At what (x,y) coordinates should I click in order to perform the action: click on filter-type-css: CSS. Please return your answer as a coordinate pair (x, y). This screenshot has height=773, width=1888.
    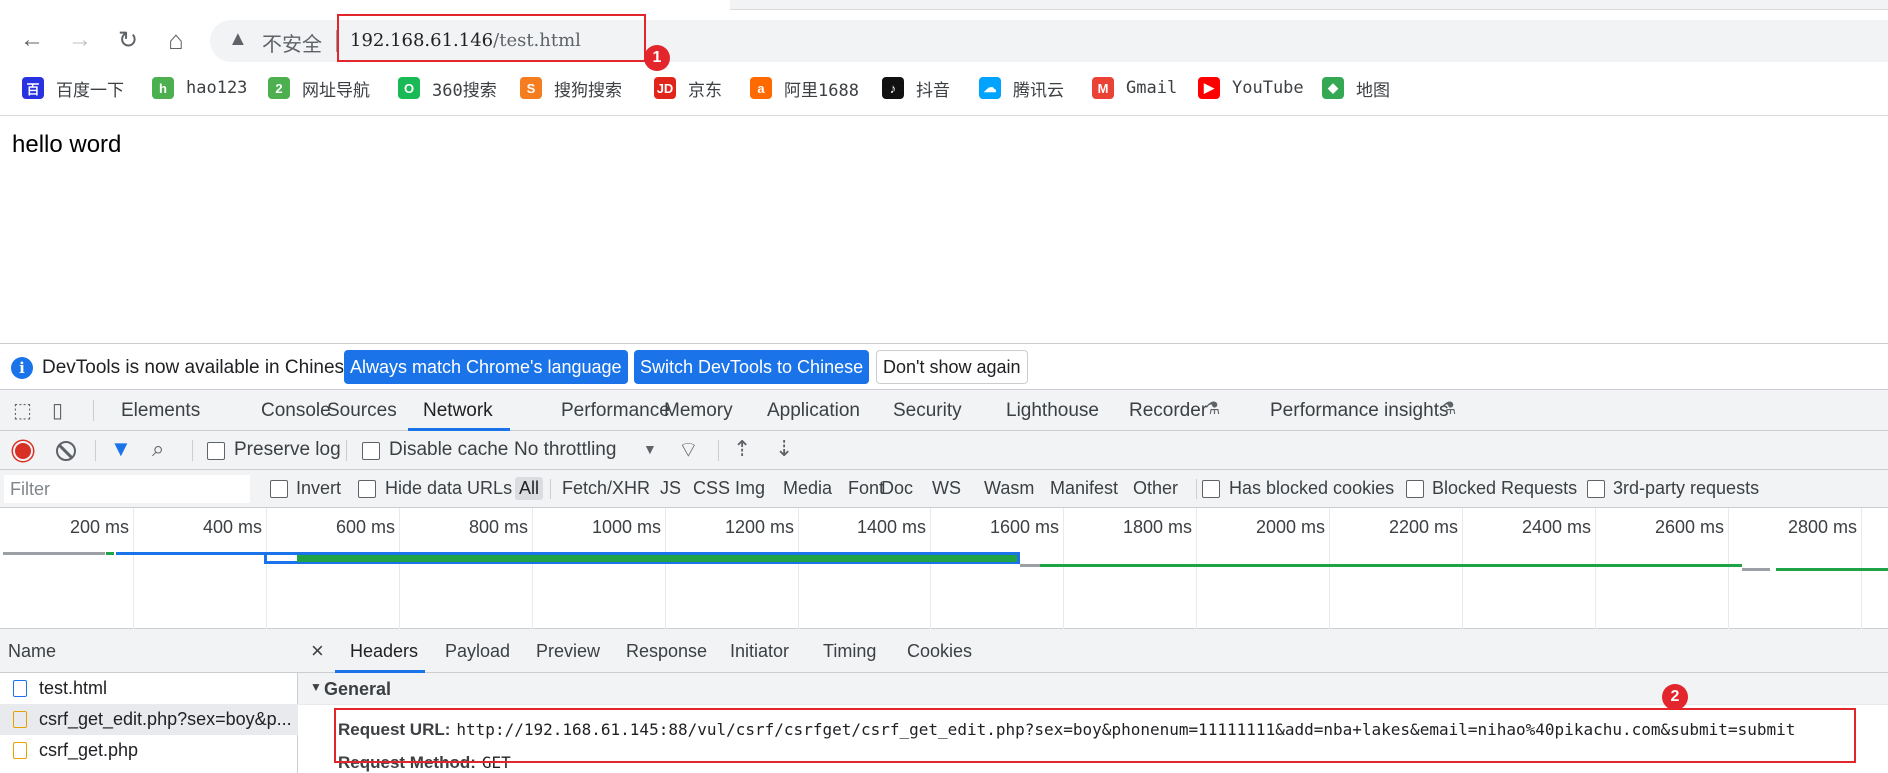
    Looking at the image, I should click on (711, 488).